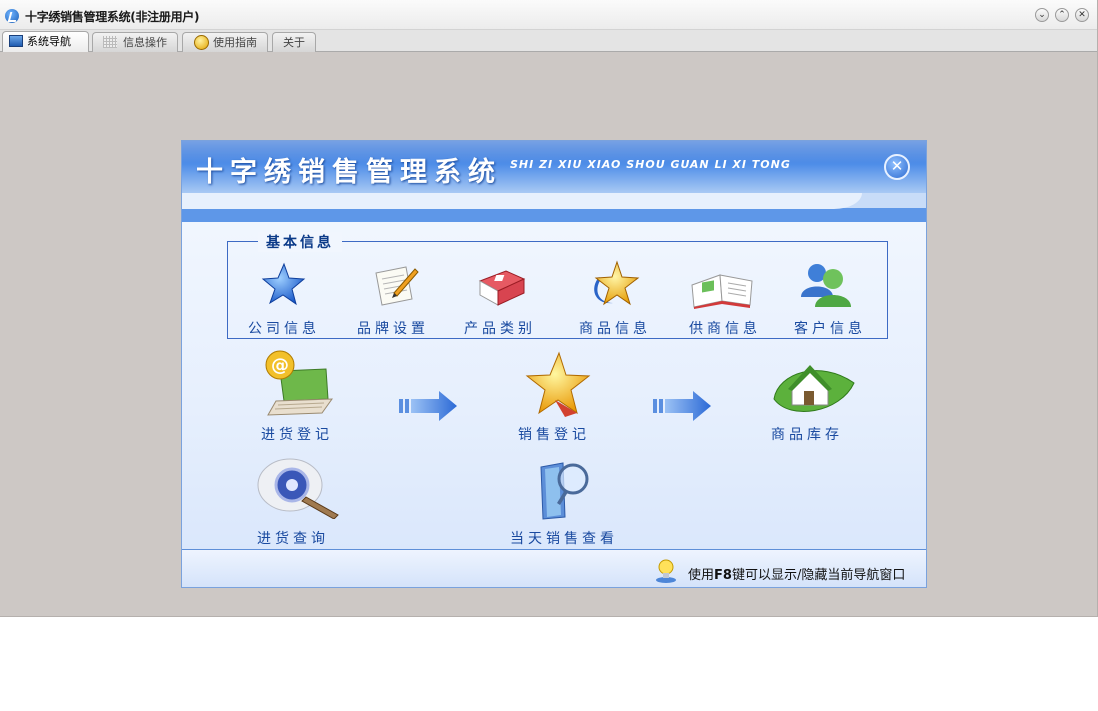  I want to click on notepad-pen-icon, so click(397, 286).